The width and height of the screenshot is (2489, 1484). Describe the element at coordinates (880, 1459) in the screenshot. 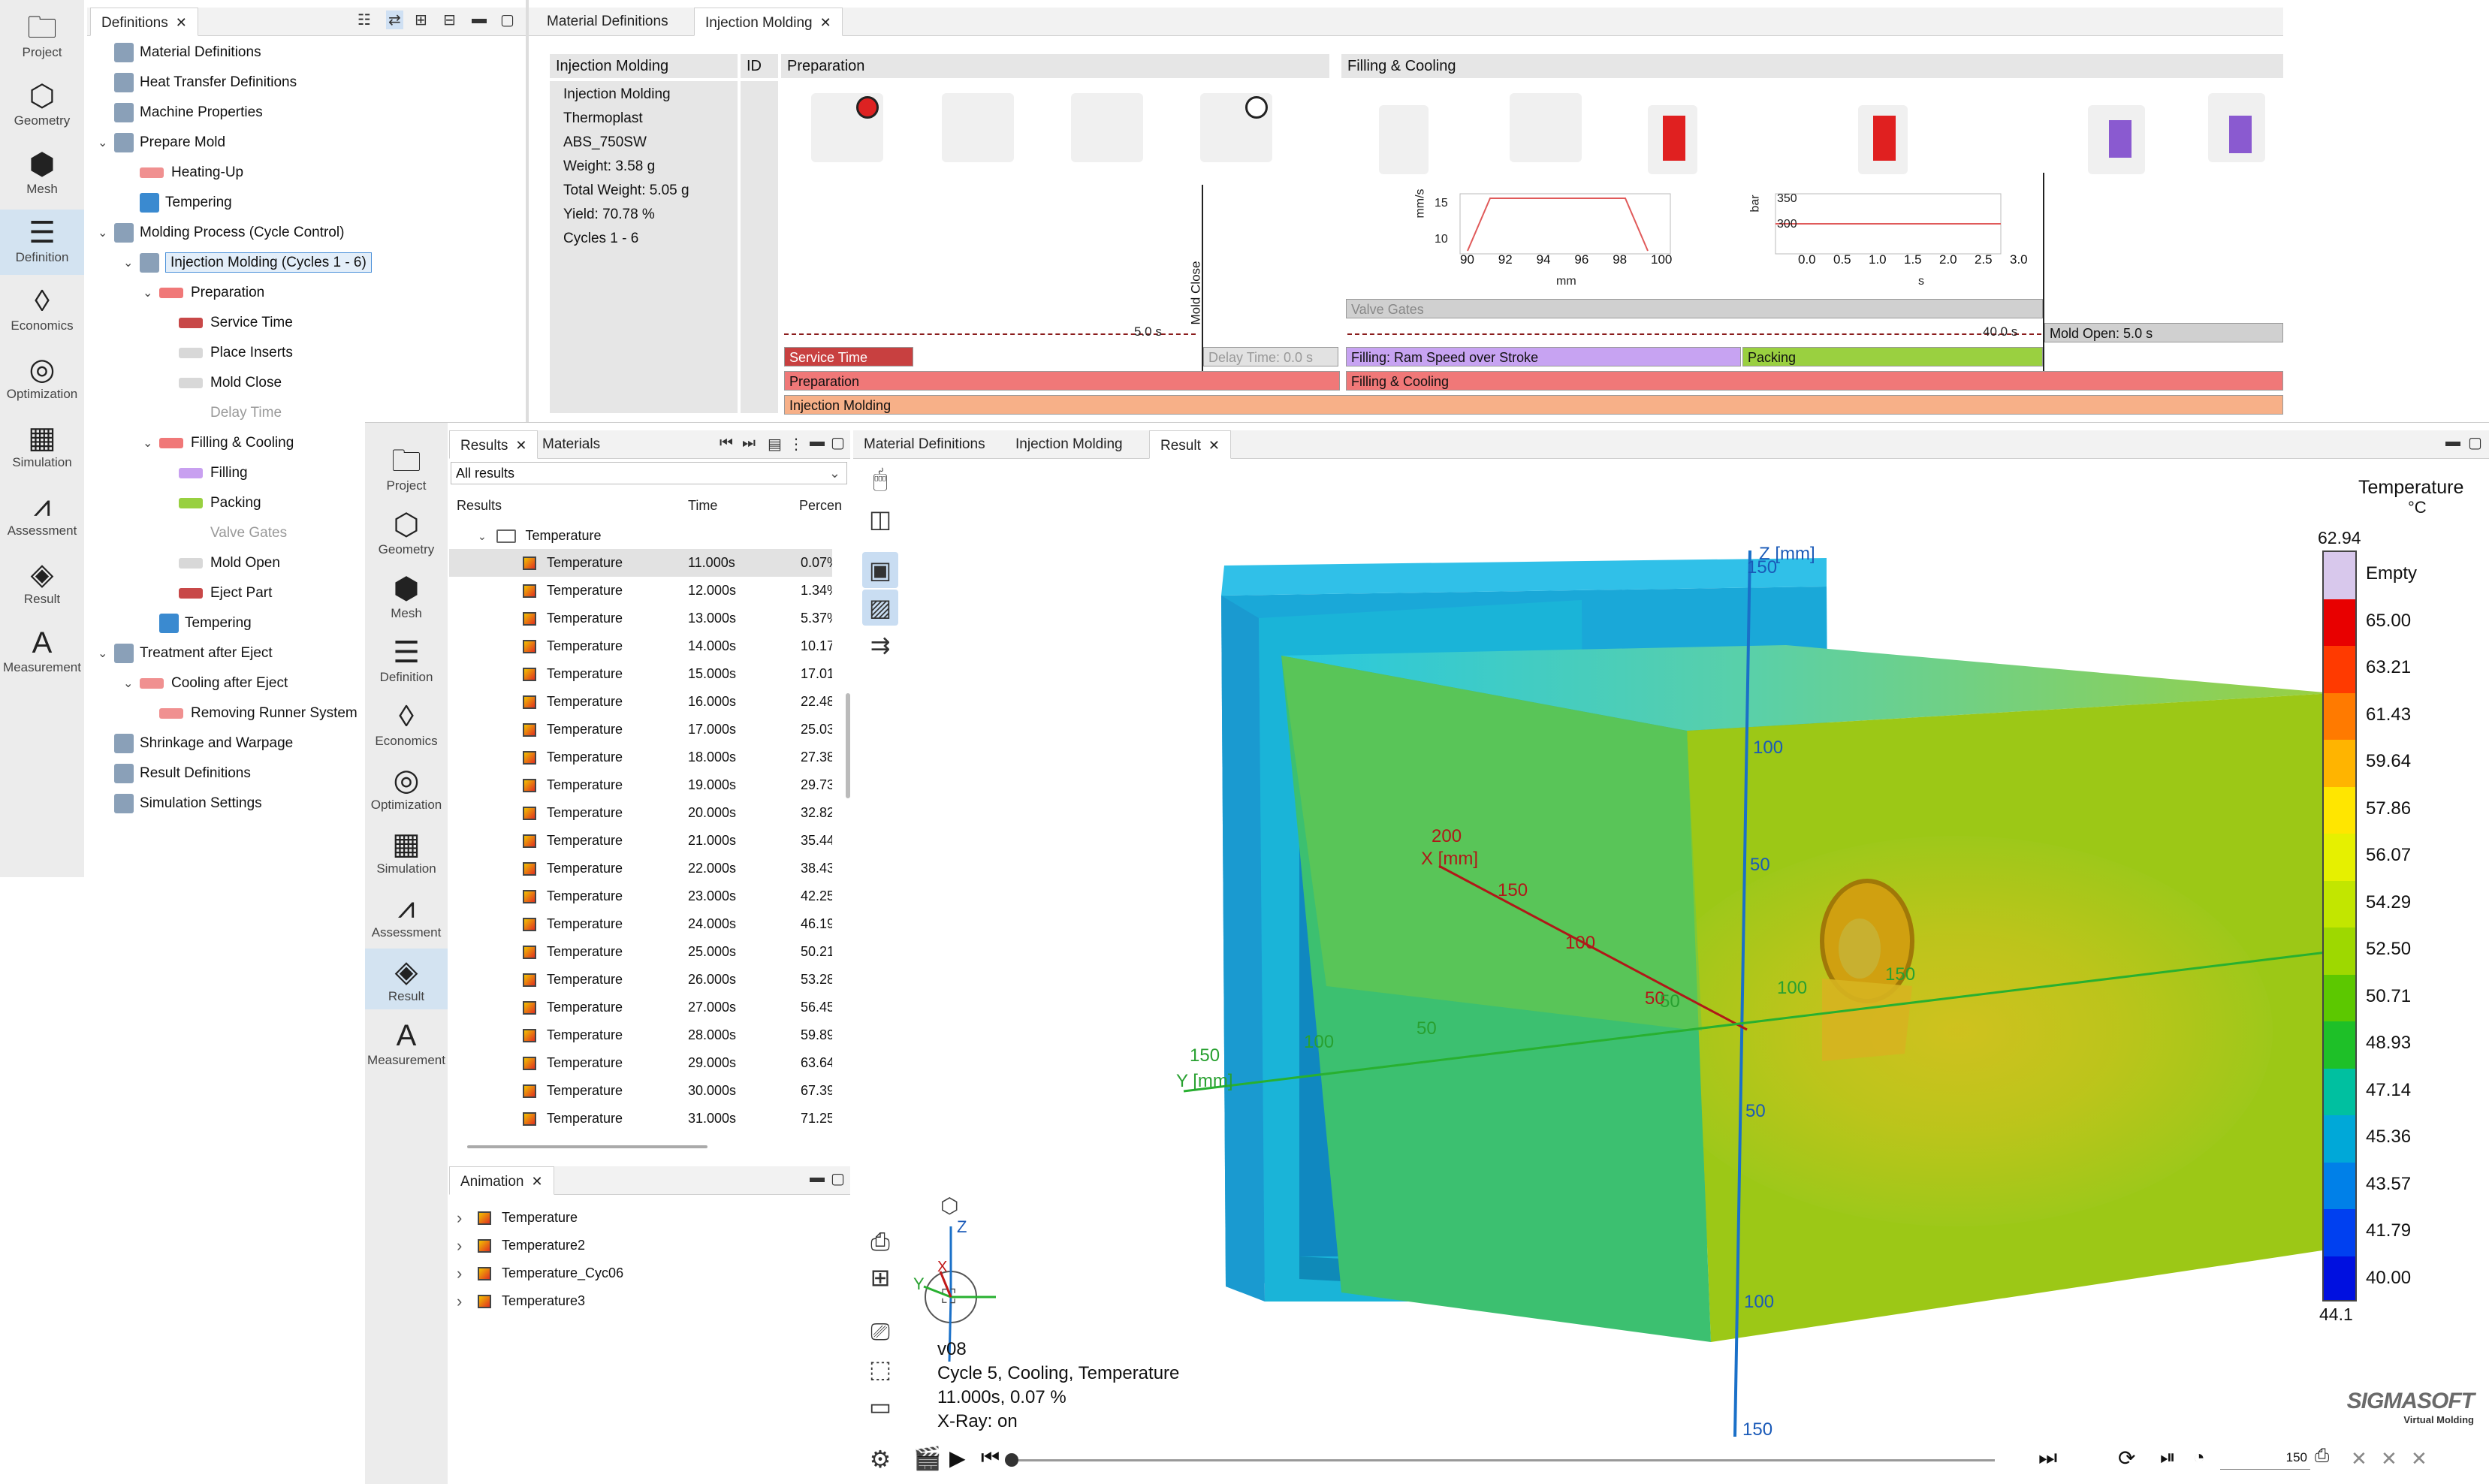

I see `settings-icon: ⚙` at that location.